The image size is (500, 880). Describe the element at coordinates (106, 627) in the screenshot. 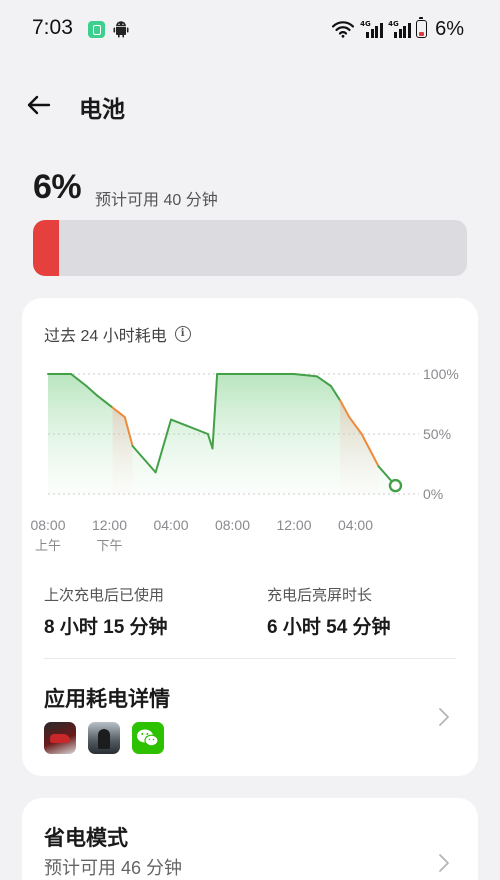

I see `stat-value-used-since-charge: 8 小时 15 分钟` at that location.